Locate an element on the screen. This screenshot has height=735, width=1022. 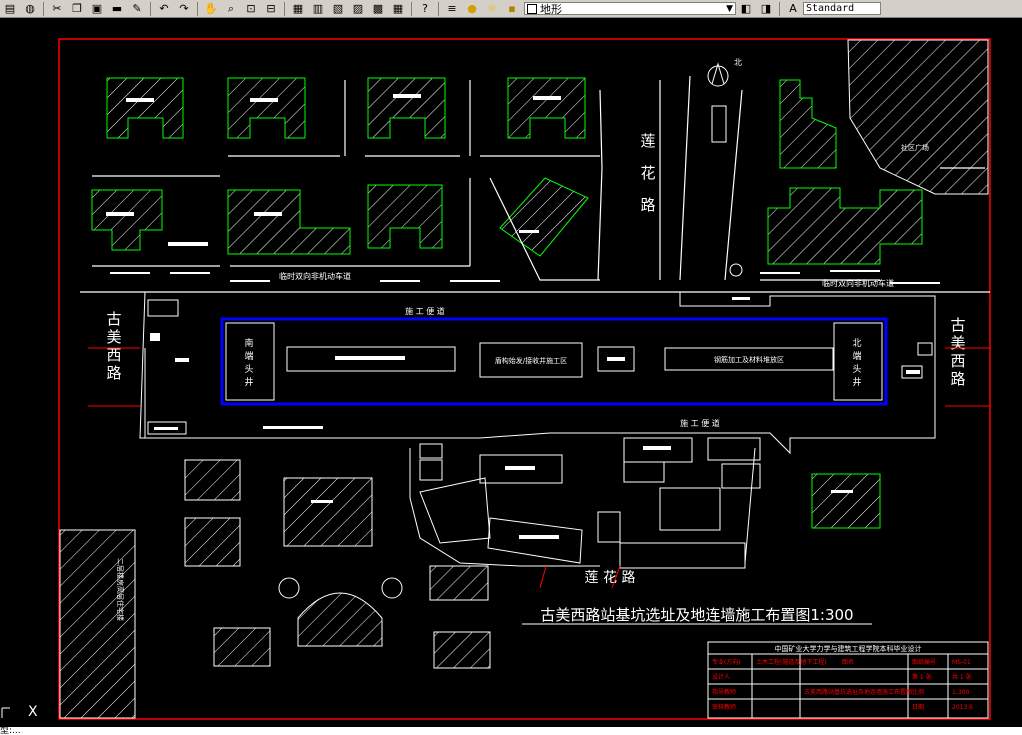
sheetset-icon: ▨ is located at coordinates (358, 9).